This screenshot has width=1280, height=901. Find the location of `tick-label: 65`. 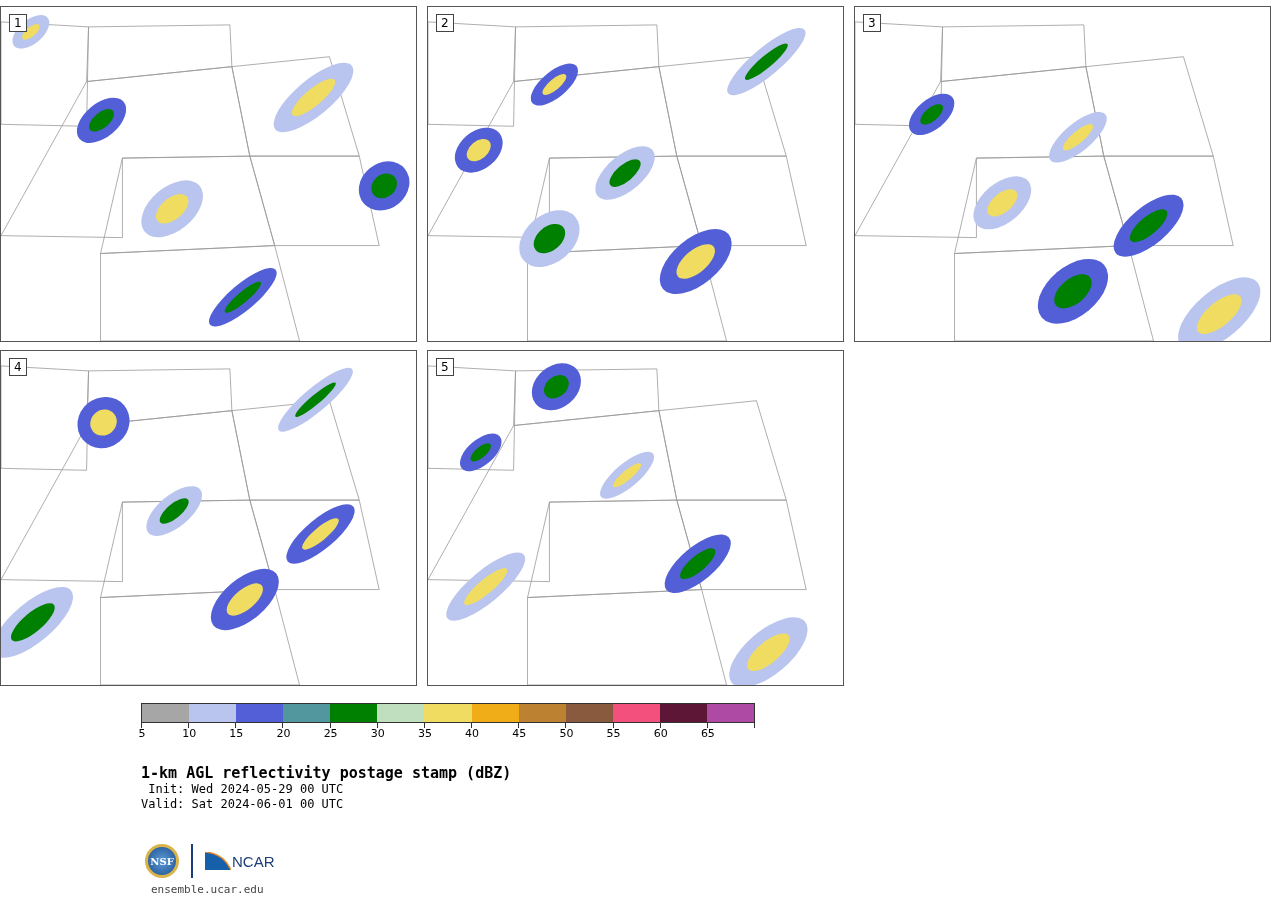

tick-label: 65 is located at coordinates (707, 734).